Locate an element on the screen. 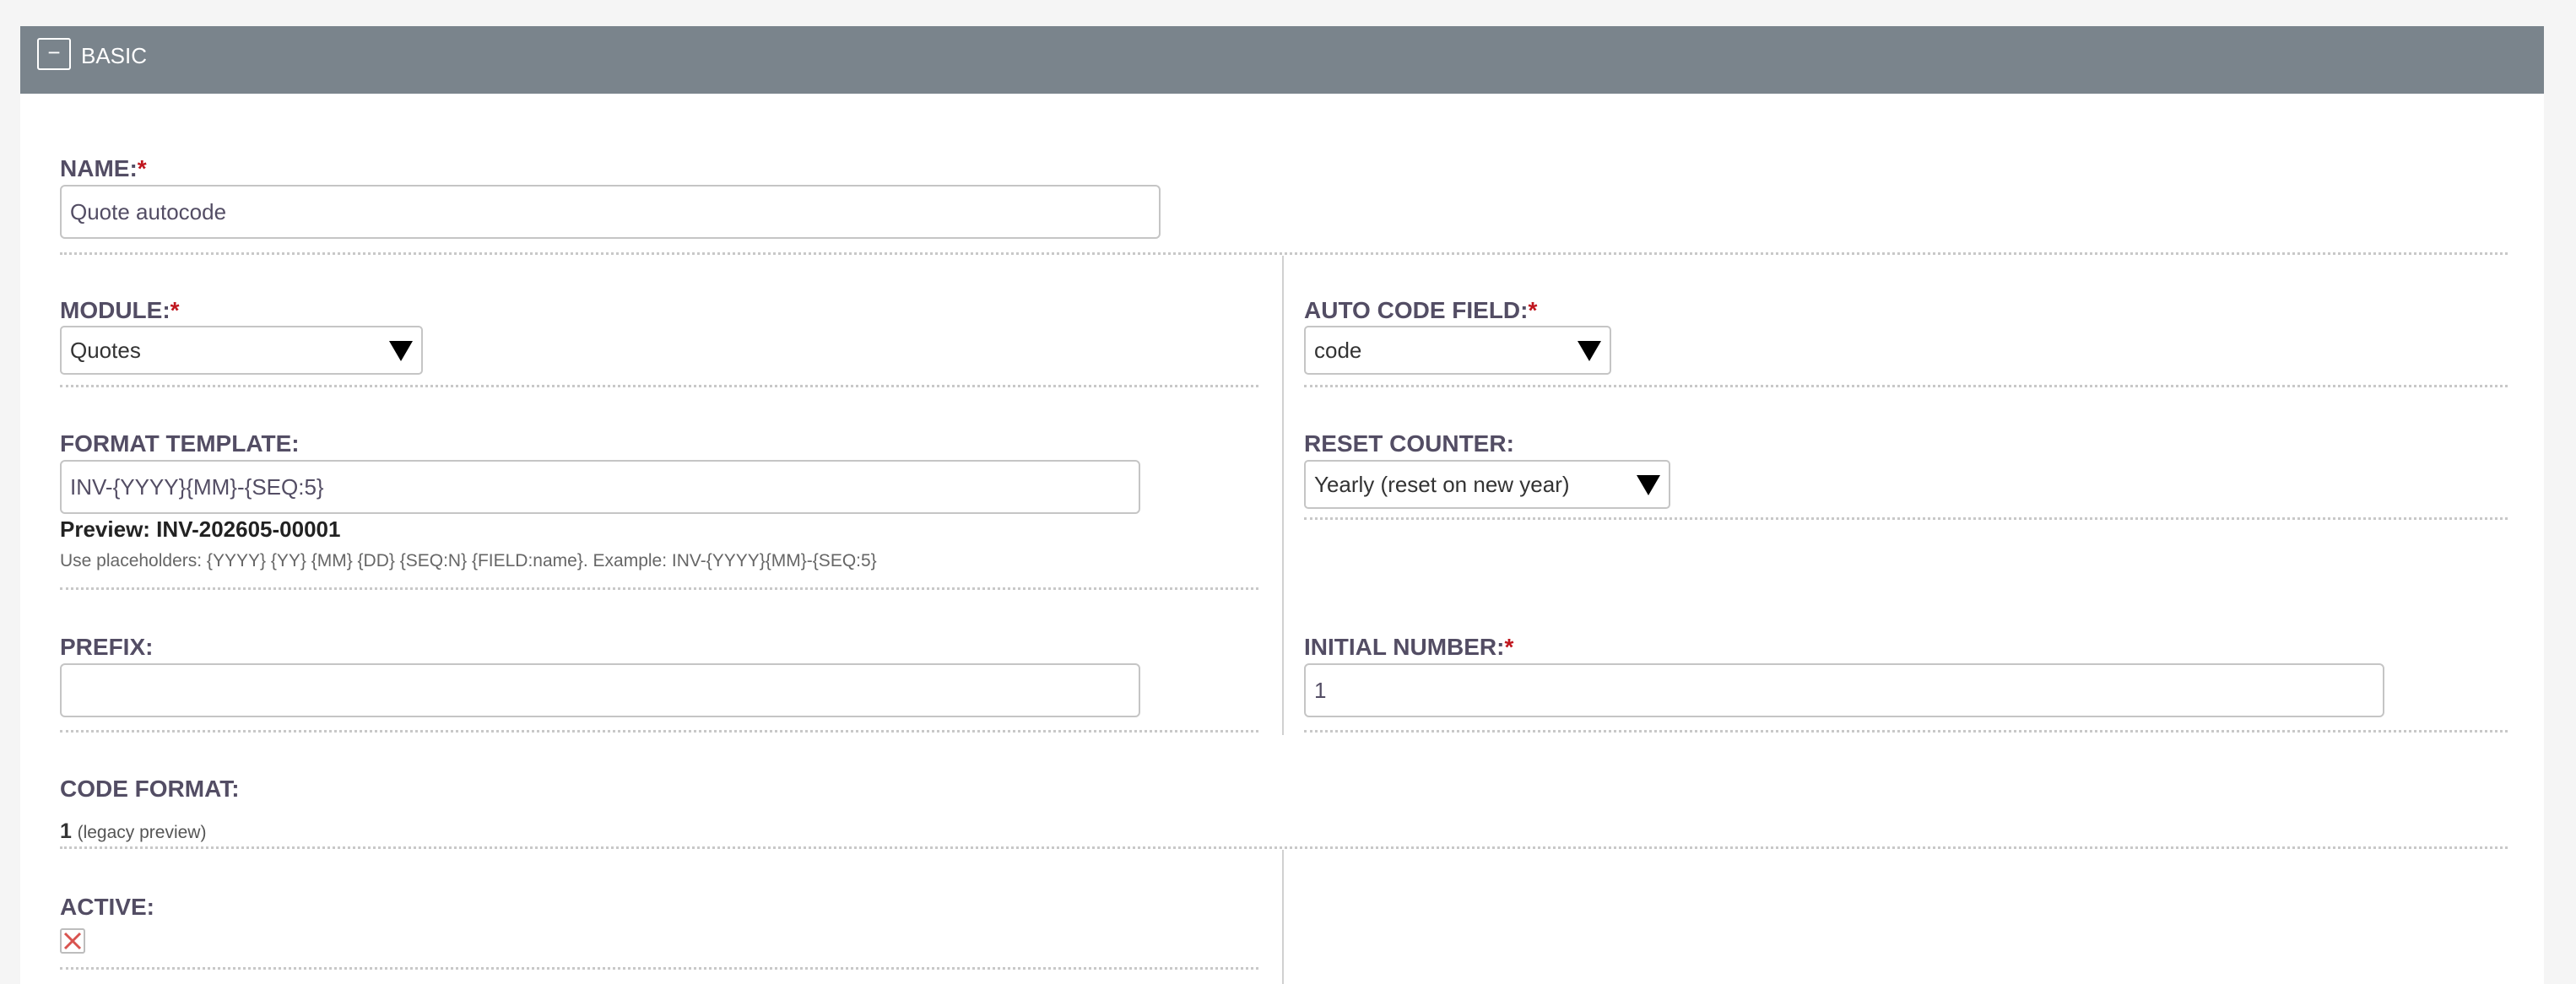  auto-code-field-select: code is located at coordinates (1457, 351).